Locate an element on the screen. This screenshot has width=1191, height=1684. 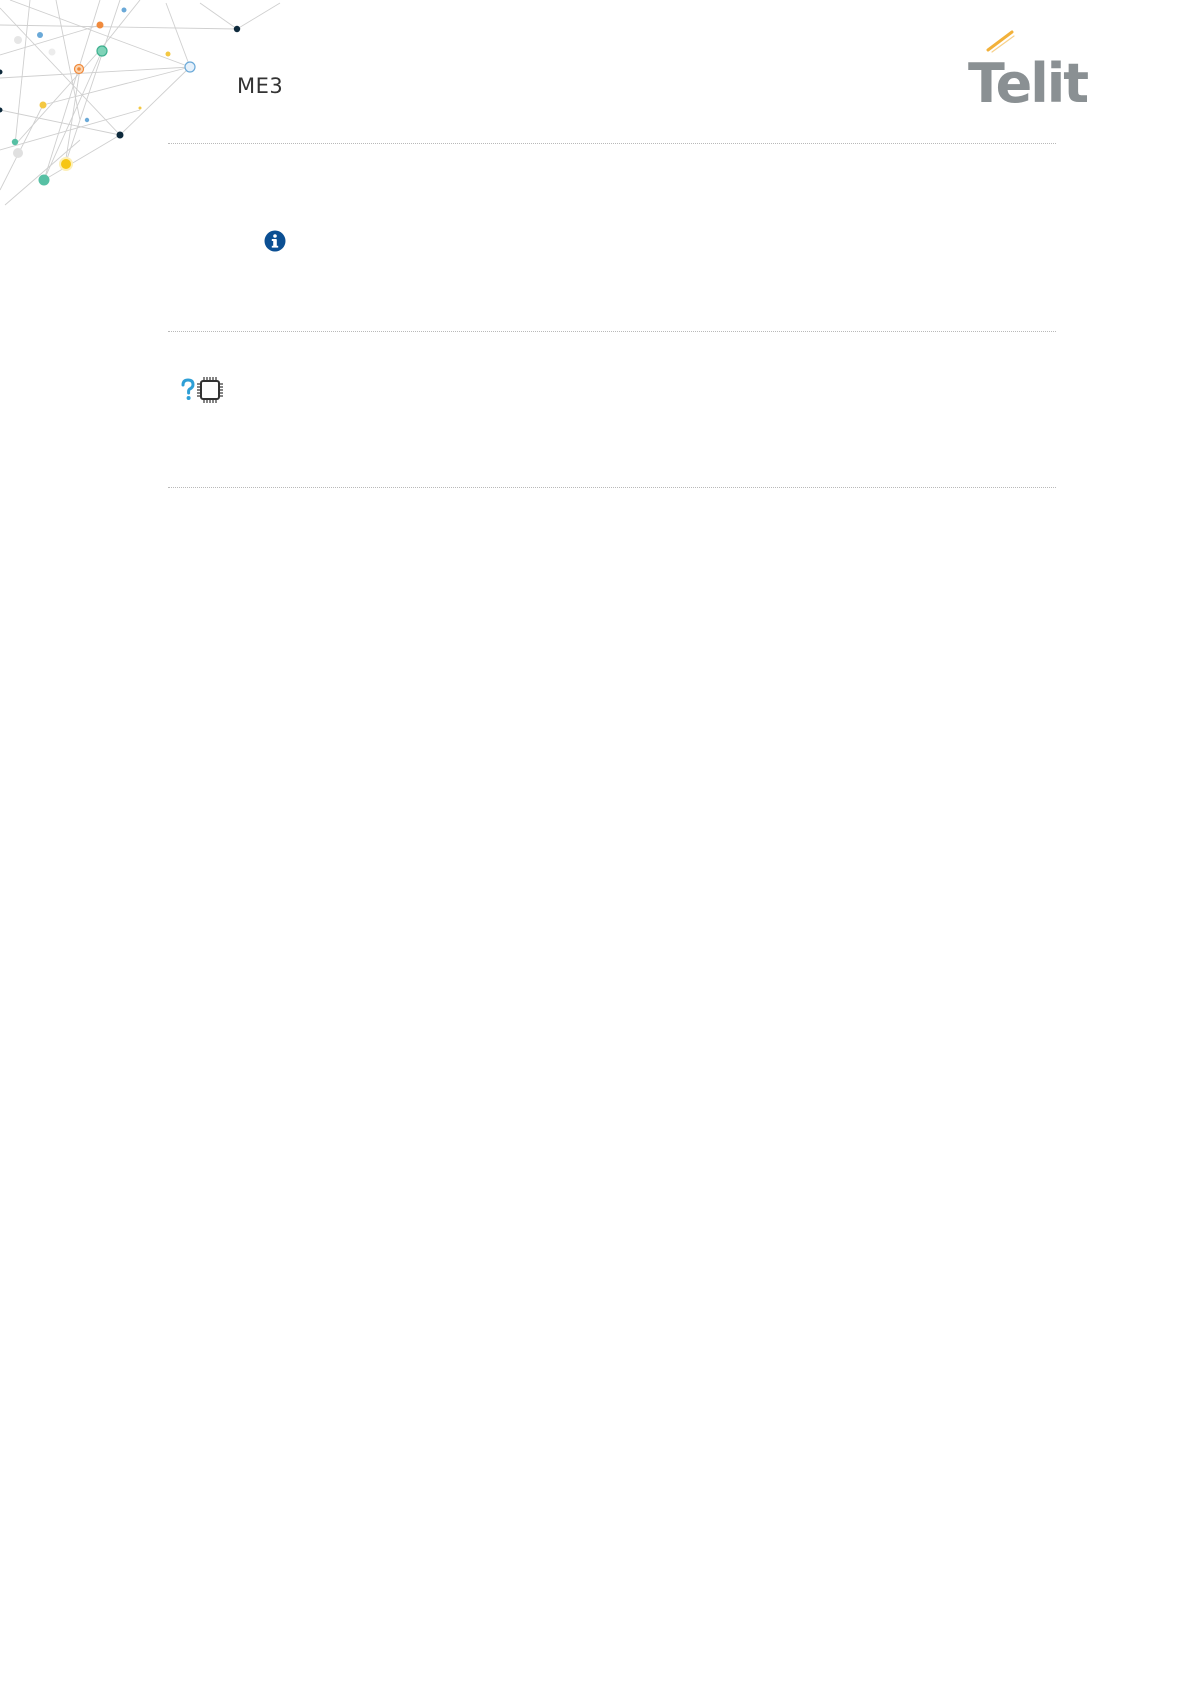
note-icons is located at coordinates (205, 392).